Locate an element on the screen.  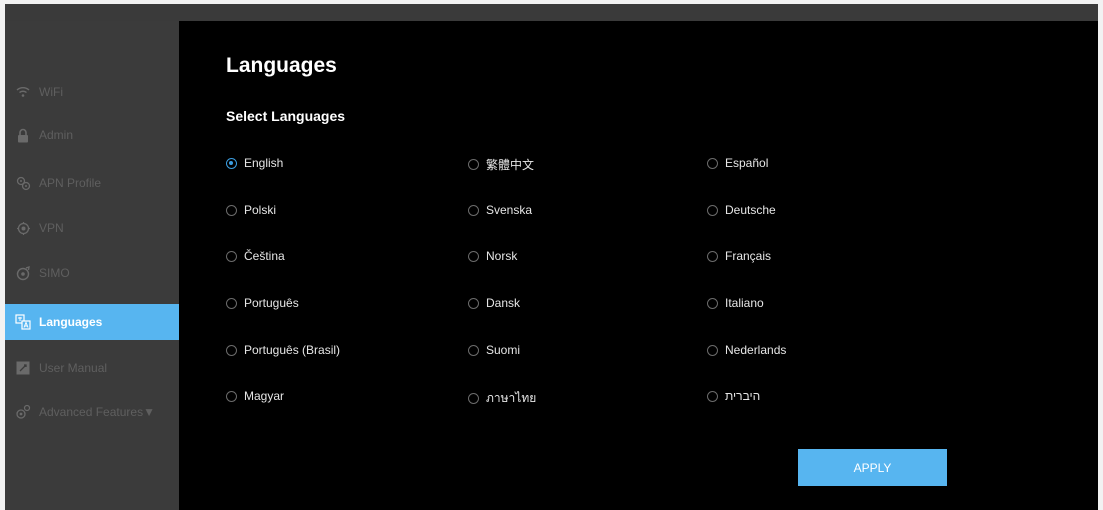
language-label: Polski is located at coordinates (260, 210).